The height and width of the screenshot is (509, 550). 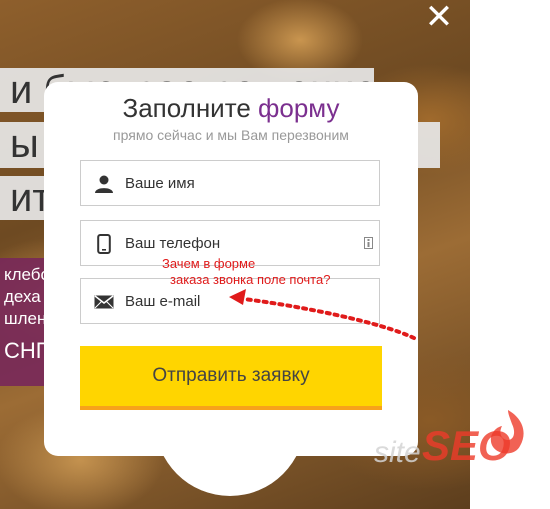 I want to click on form-title-text: Заполните, so click(x=190, y=108).